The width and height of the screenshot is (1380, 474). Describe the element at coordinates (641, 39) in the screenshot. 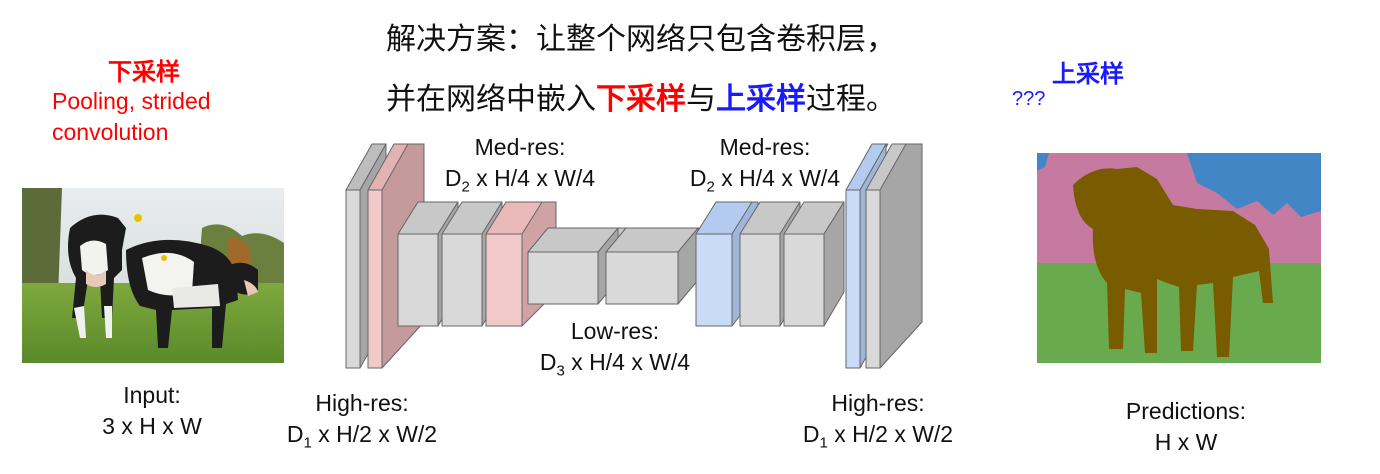

I see `title-line-1: 解决方案：让整个网络只包含卷积层，` at that location.